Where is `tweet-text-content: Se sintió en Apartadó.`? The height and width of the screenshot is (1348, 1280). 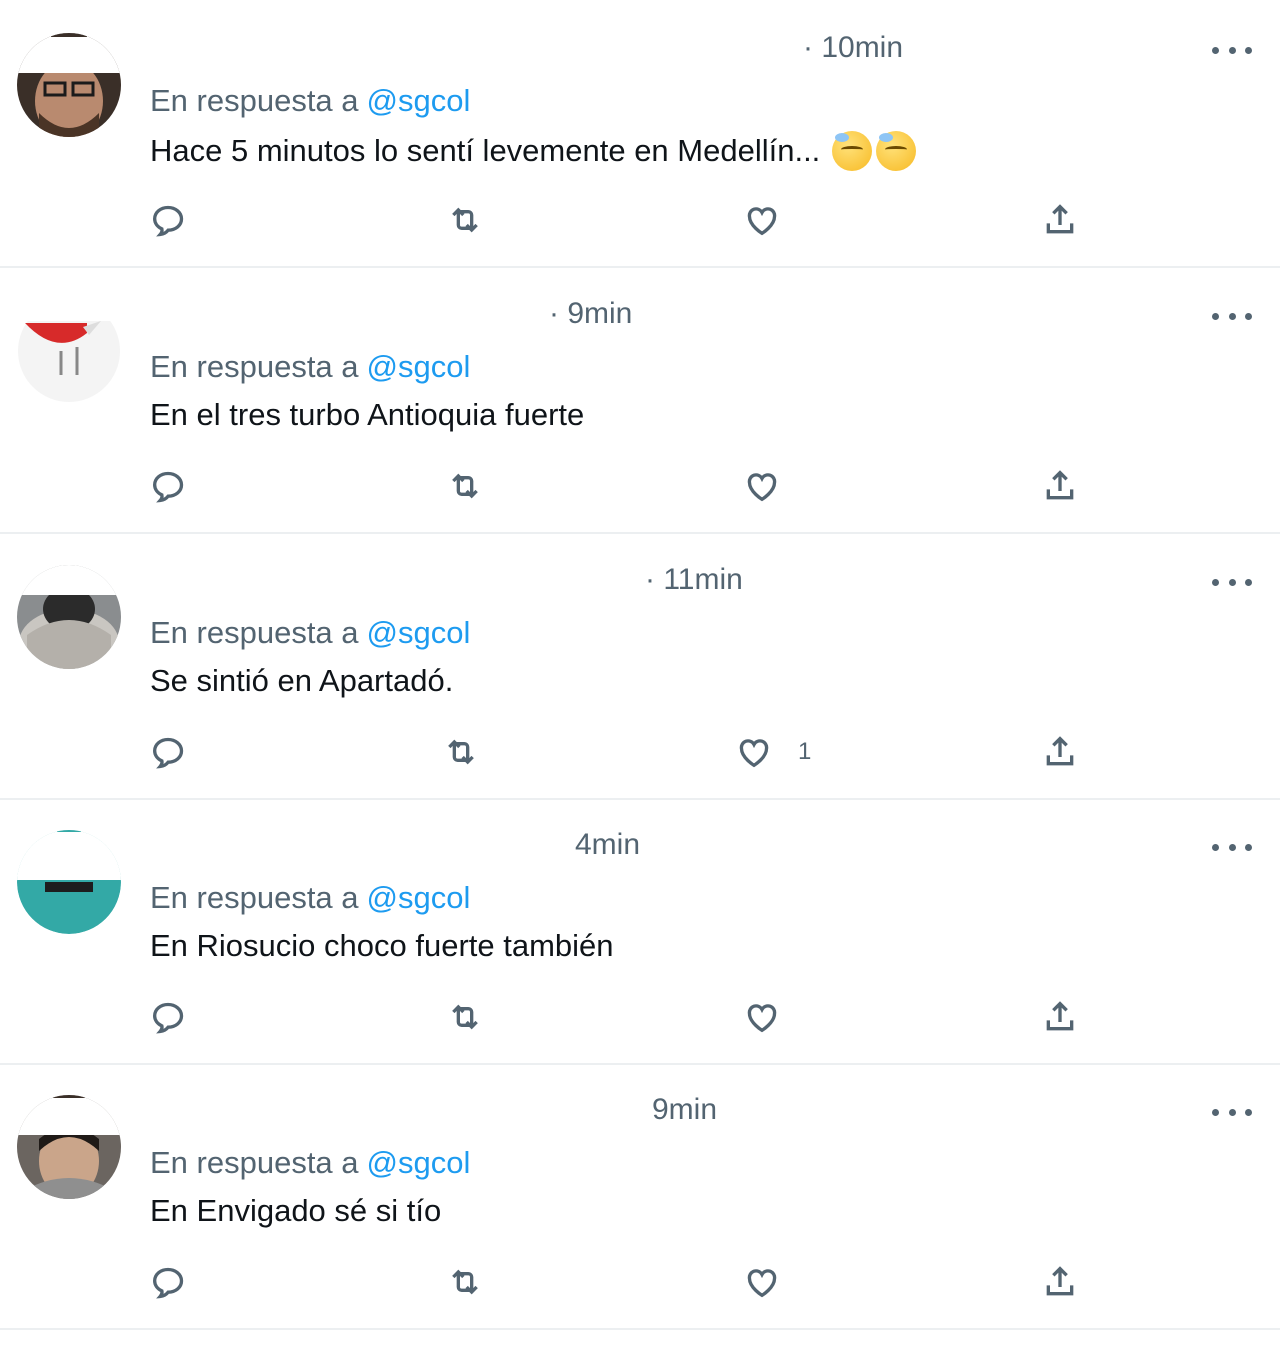 tweet-text-content: Se sintió en Apartadó. is located at coordinates (302, 680).